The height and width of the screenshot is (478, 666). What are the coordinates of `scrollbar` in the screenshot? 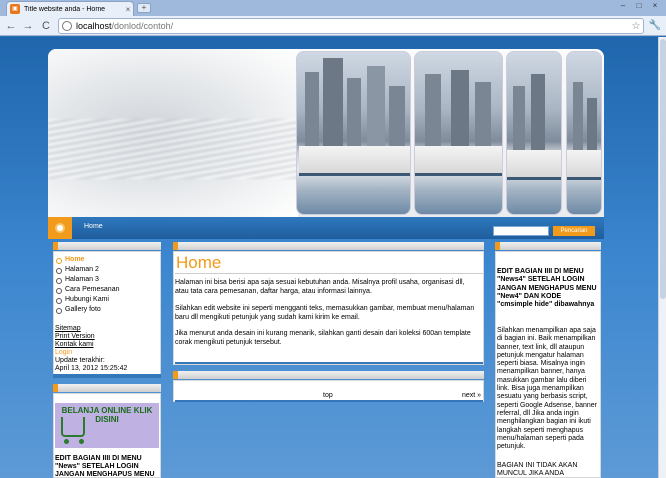 It's located at (662, 257).